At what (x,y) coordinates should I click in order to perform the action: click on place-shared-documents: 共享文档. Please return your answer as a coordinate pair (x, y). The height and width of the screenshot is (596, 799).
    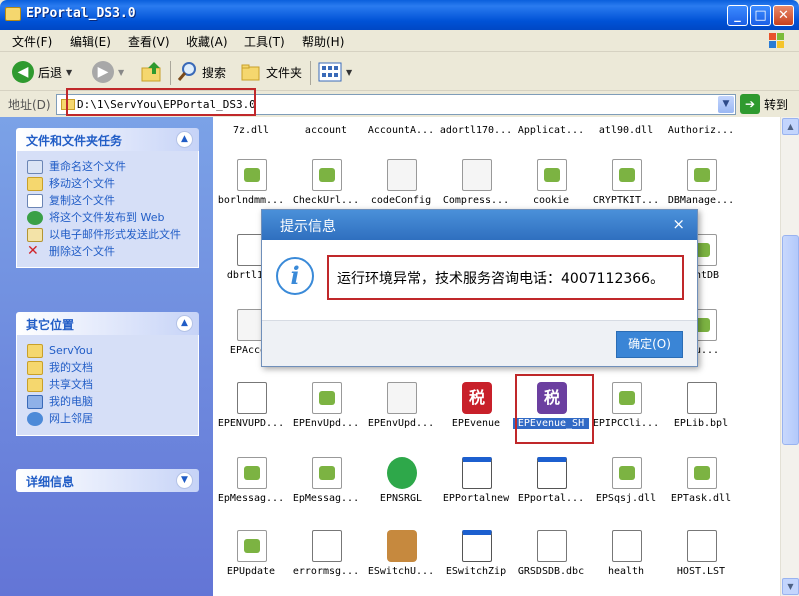
    Looking at the image, I should click on (107, 385).